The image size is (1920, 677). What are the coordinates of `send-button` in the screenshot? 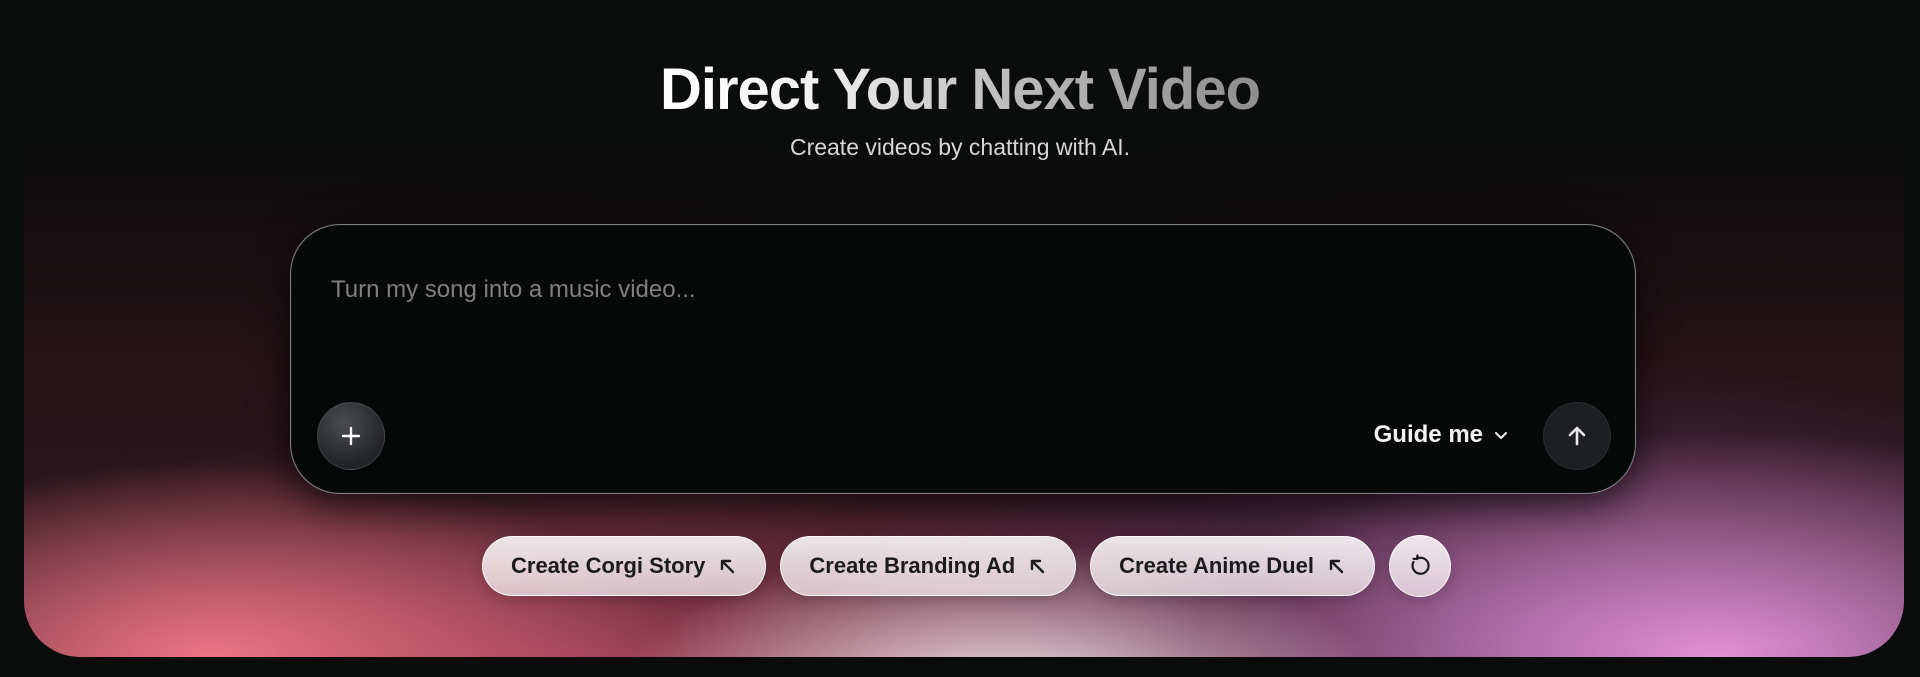 It's located at (1577, 436).